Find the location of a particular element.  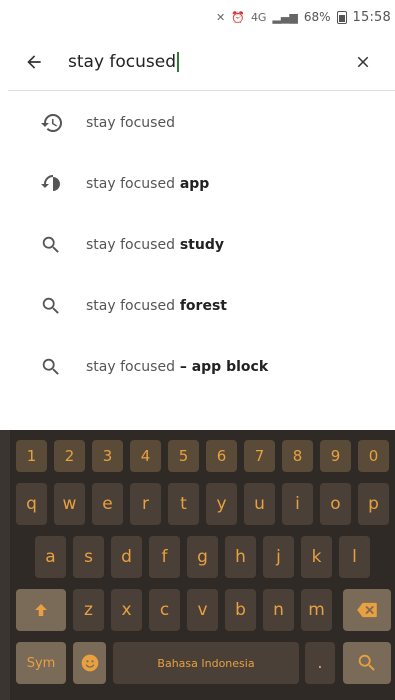

key-c: c is located at coordinates (164, 610).